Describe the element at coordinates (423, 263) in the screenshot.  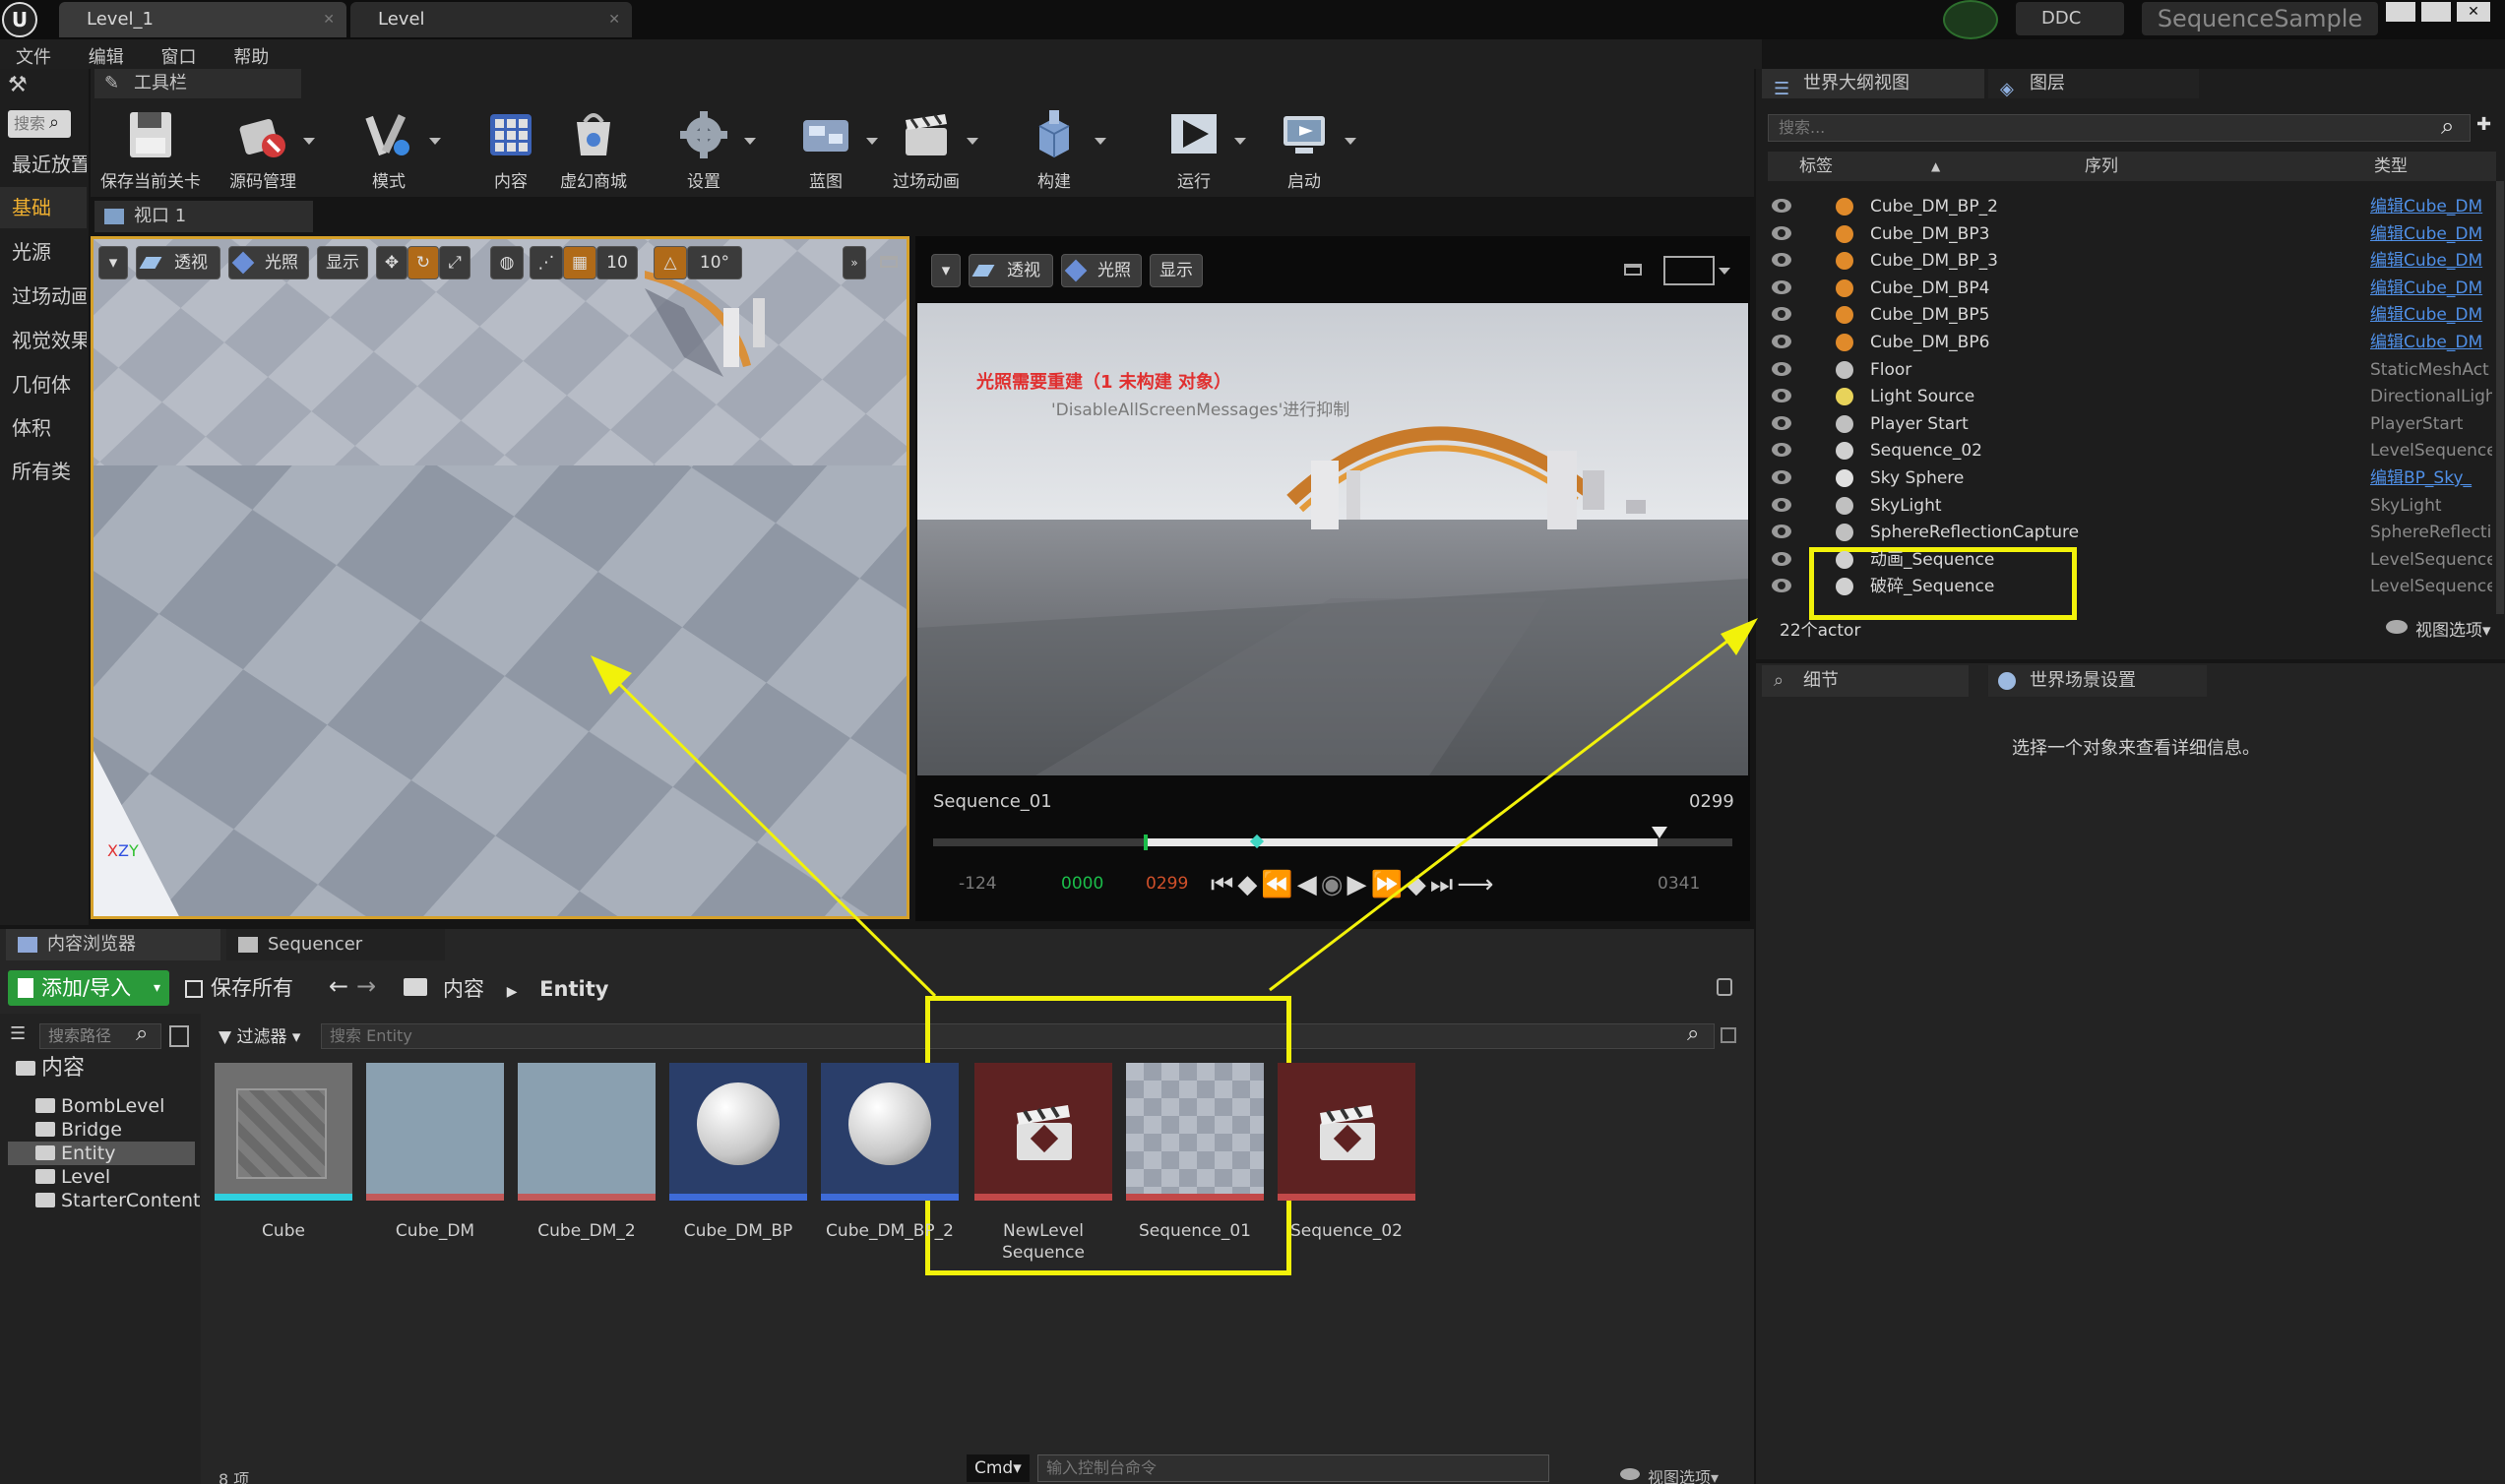
I see `rotate-tool-icon: ↻` at that location.